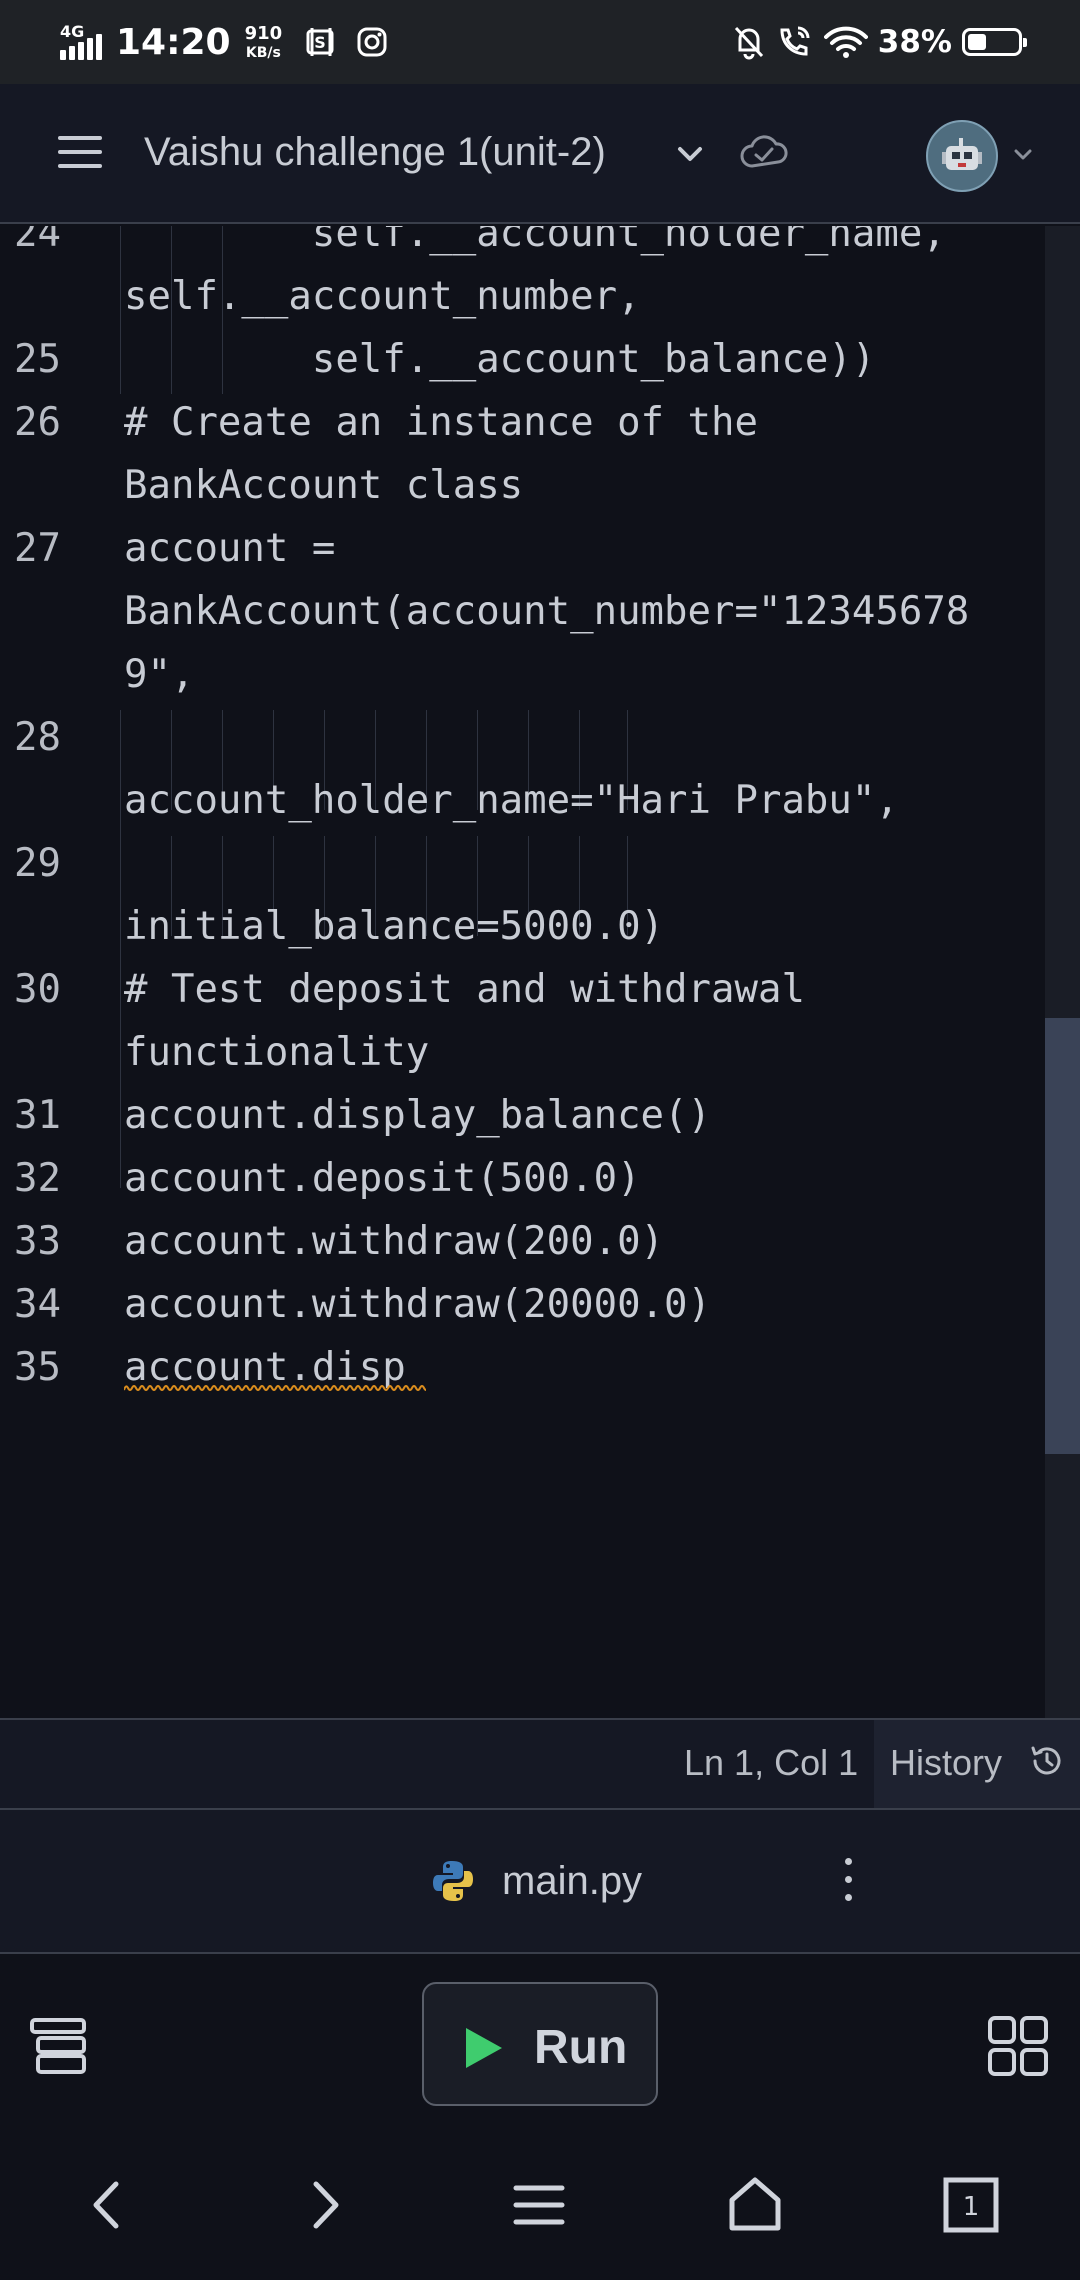  I want to click on svg-text: 1, so click(971, 2207).